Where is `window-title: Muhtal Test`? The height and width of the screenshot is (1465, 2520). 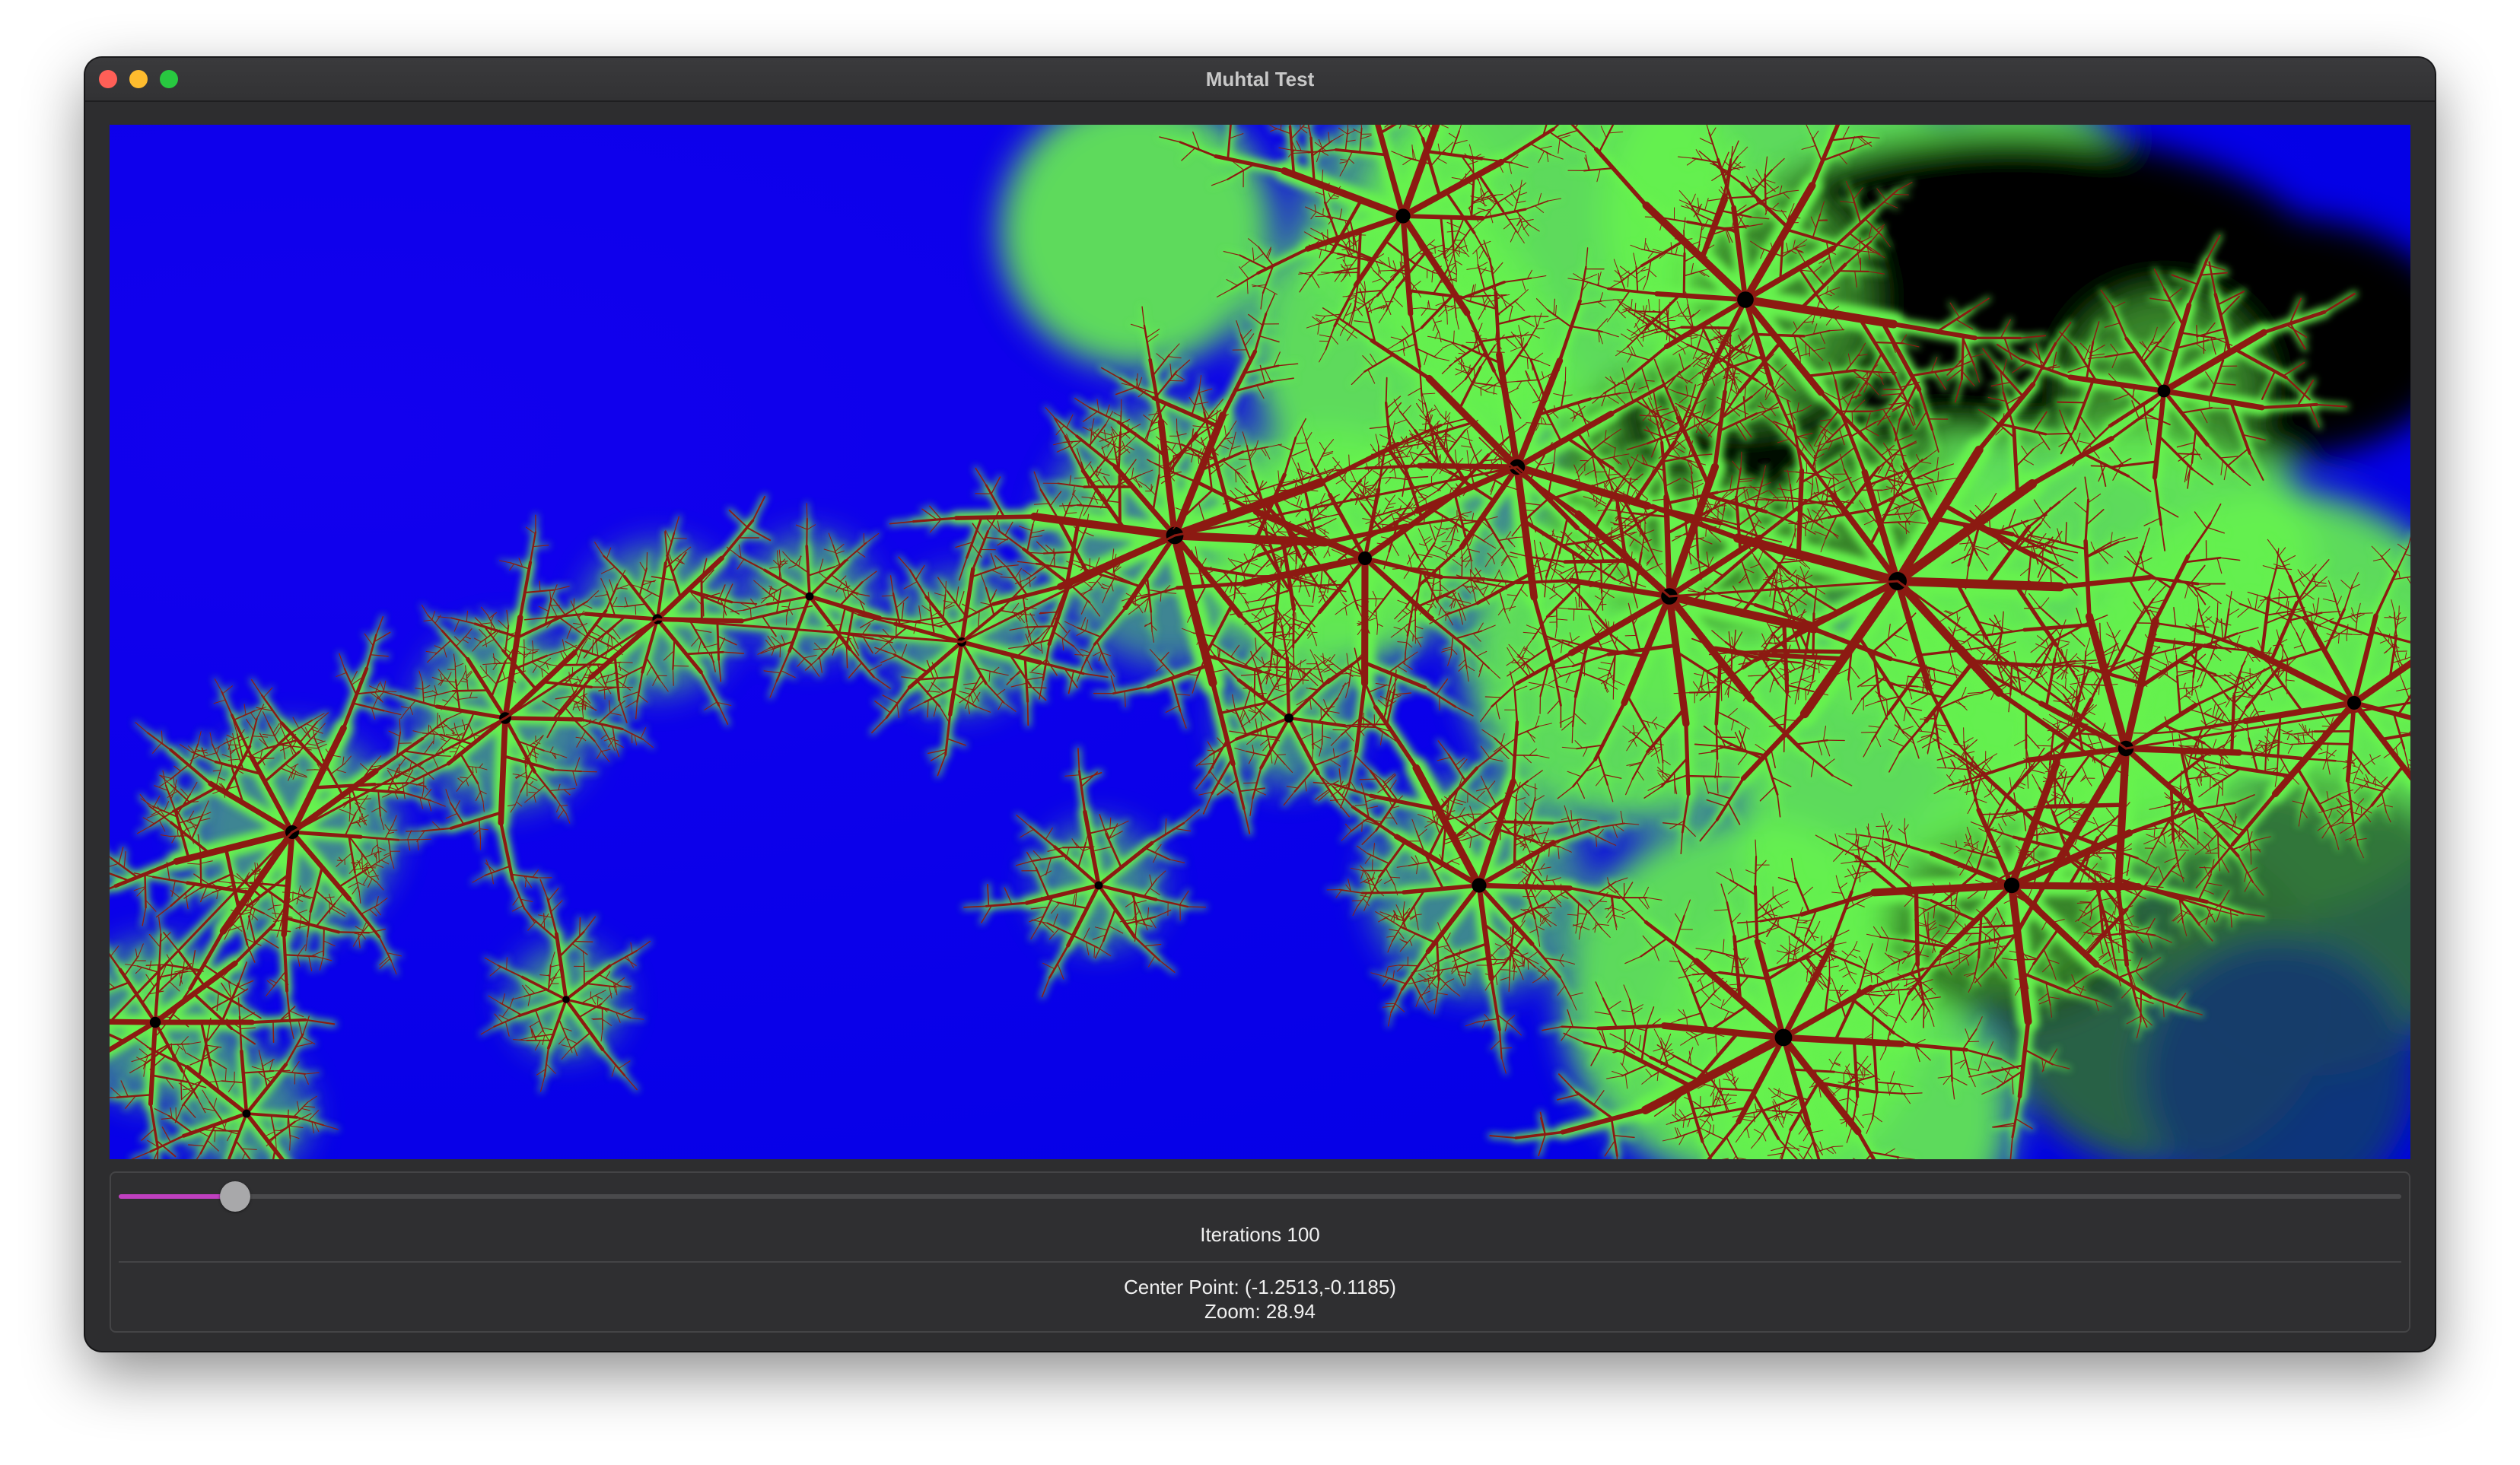 window-title: Muhtal Test is located at coordinates (1260, 79).